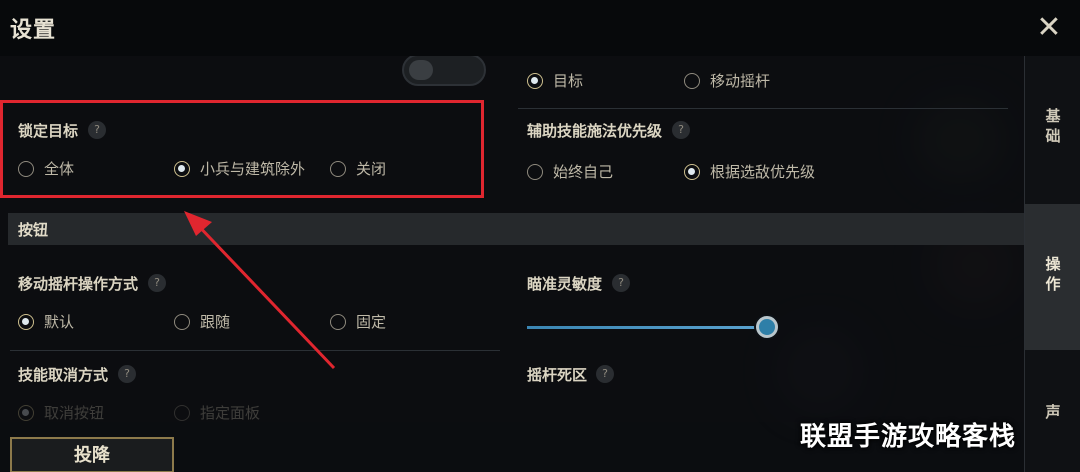 The width and height of the screenshot is (1080, 472). I want to click on toggle-knob, so click(421, 70).